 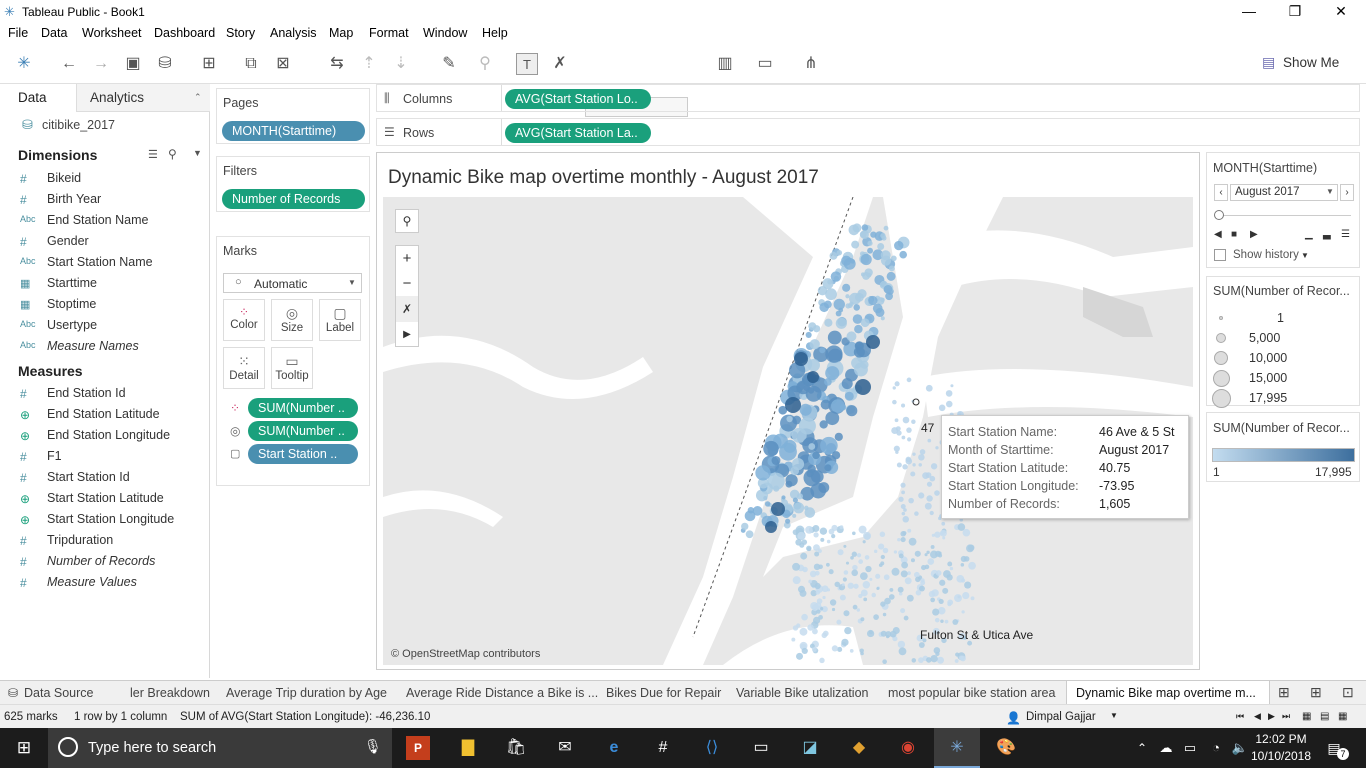 I want to click on dev-tool-icon: ◆, so click(x=859, y=748).